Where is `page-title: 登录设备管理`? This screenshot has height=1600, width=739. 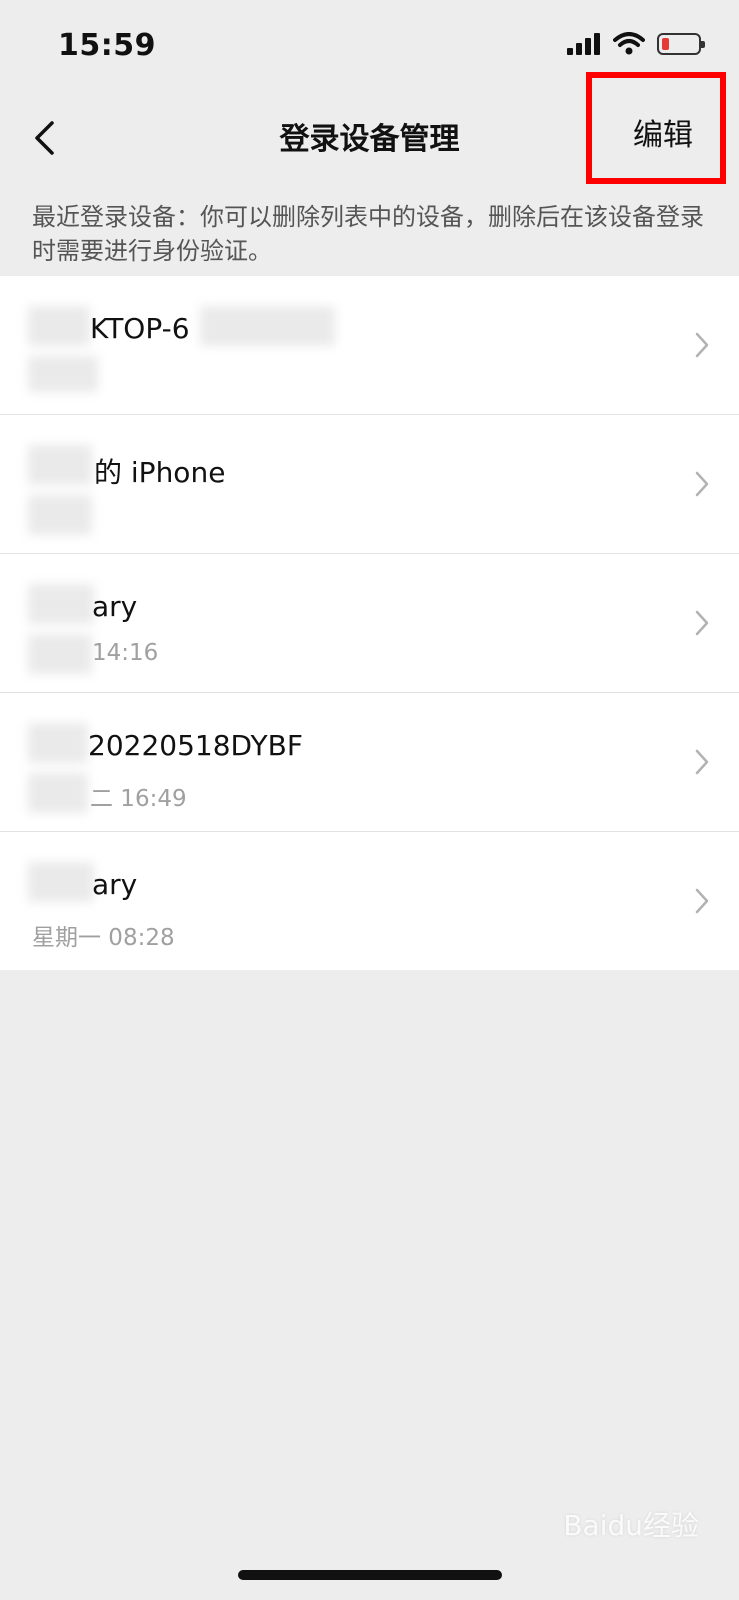 page-title: 登录设备管理 is located at coordinates (369, 139).